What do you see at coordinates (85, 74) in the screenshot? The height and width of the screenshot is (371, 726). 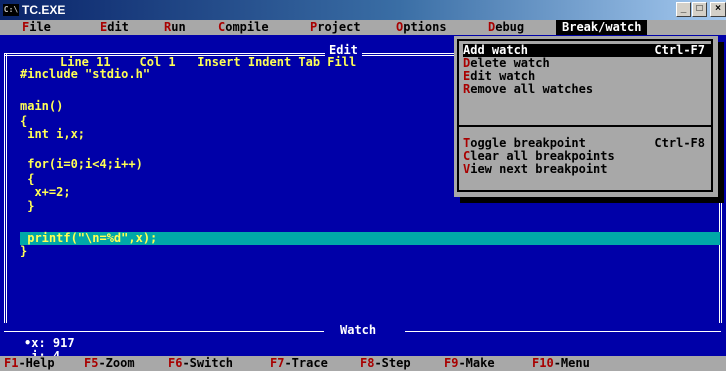 I see `code-line: #include "stdio.h"` at bounding box center [85, 74].